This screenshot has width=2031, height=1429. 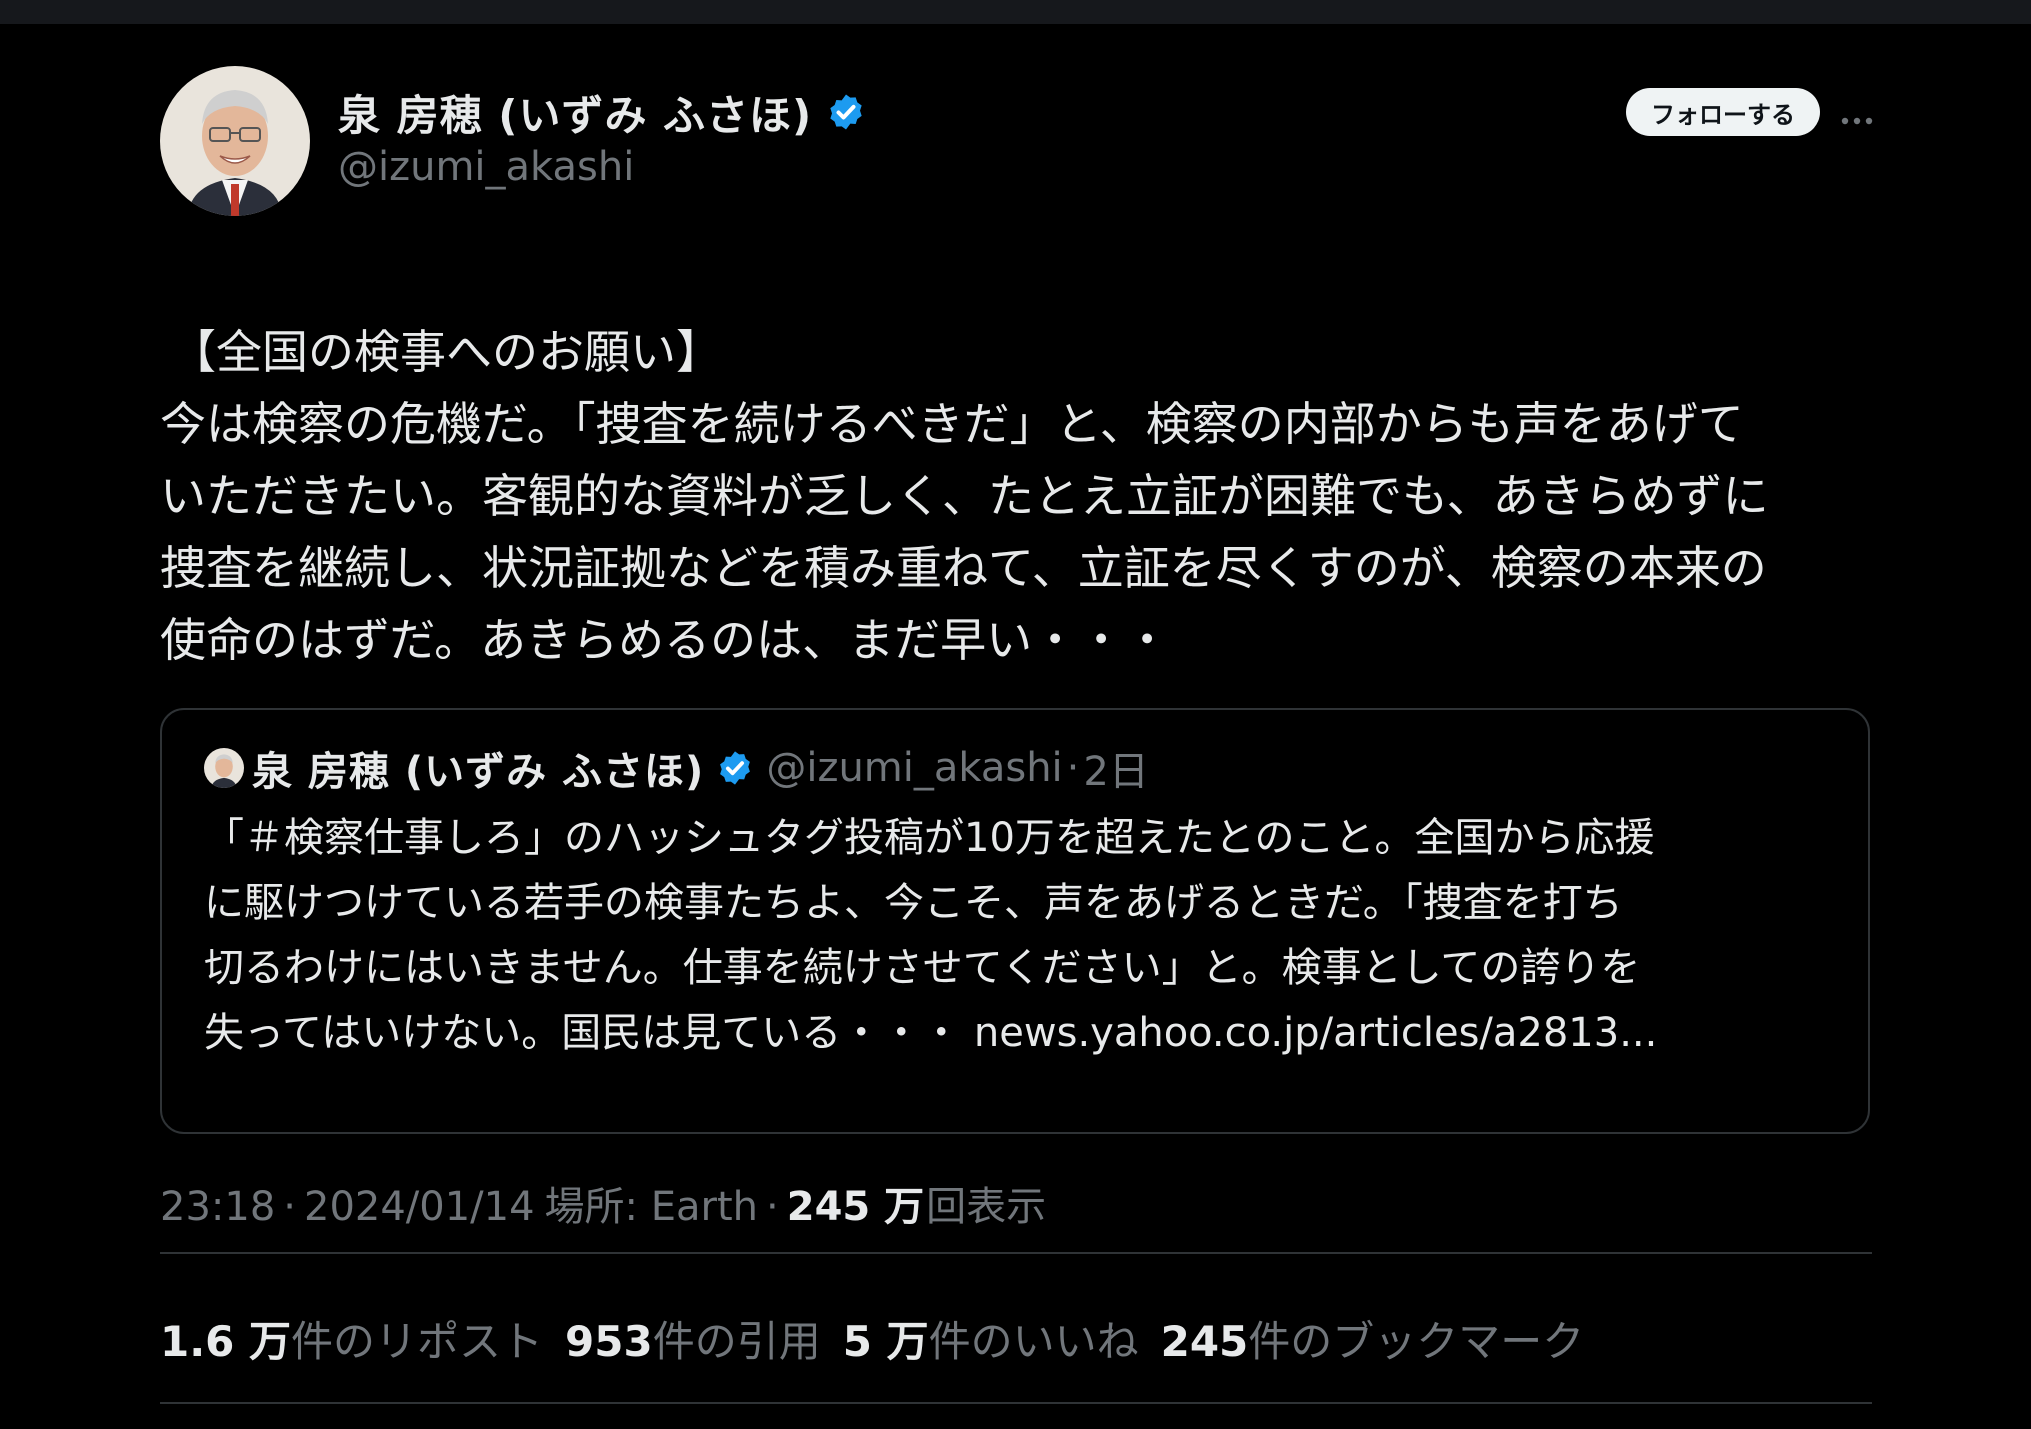 I want to click on quoted-text-line: に駆けつけている若手の検事たちよ、今こそ、声をあげるときだ。「捜査を打ち, so click(x=913, y=903).